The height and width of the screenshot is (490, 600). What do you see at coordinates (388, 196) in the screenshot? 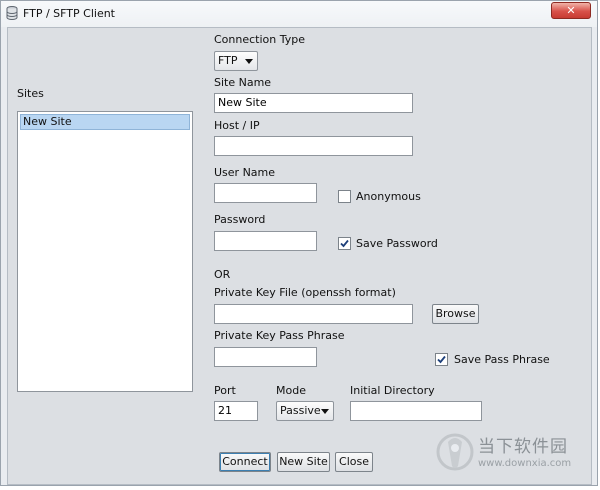
I see `anonymous-label: Anonymous` at bounding box center [388, 196].